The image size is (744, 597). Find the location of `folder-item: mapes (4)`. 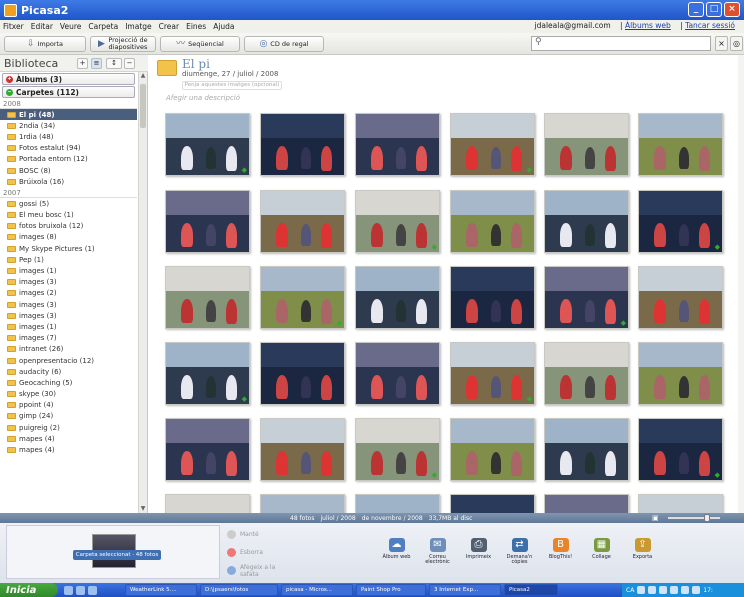

folder-item: mapes (4) is located at coordinates (68, 438).